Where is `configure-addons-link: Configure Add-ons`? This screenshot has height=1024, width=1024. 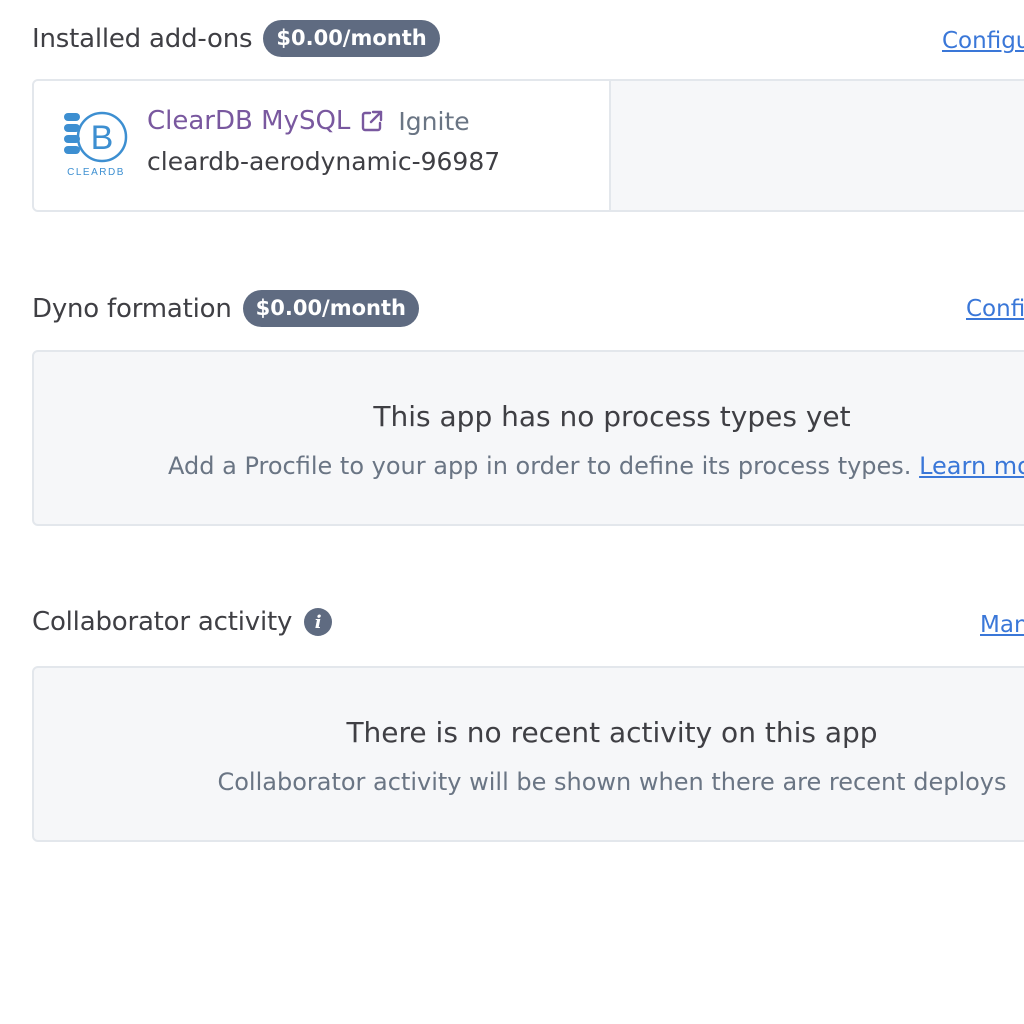 configure-addons-link: Configure Add-ons is located at coordinates (983, 41).